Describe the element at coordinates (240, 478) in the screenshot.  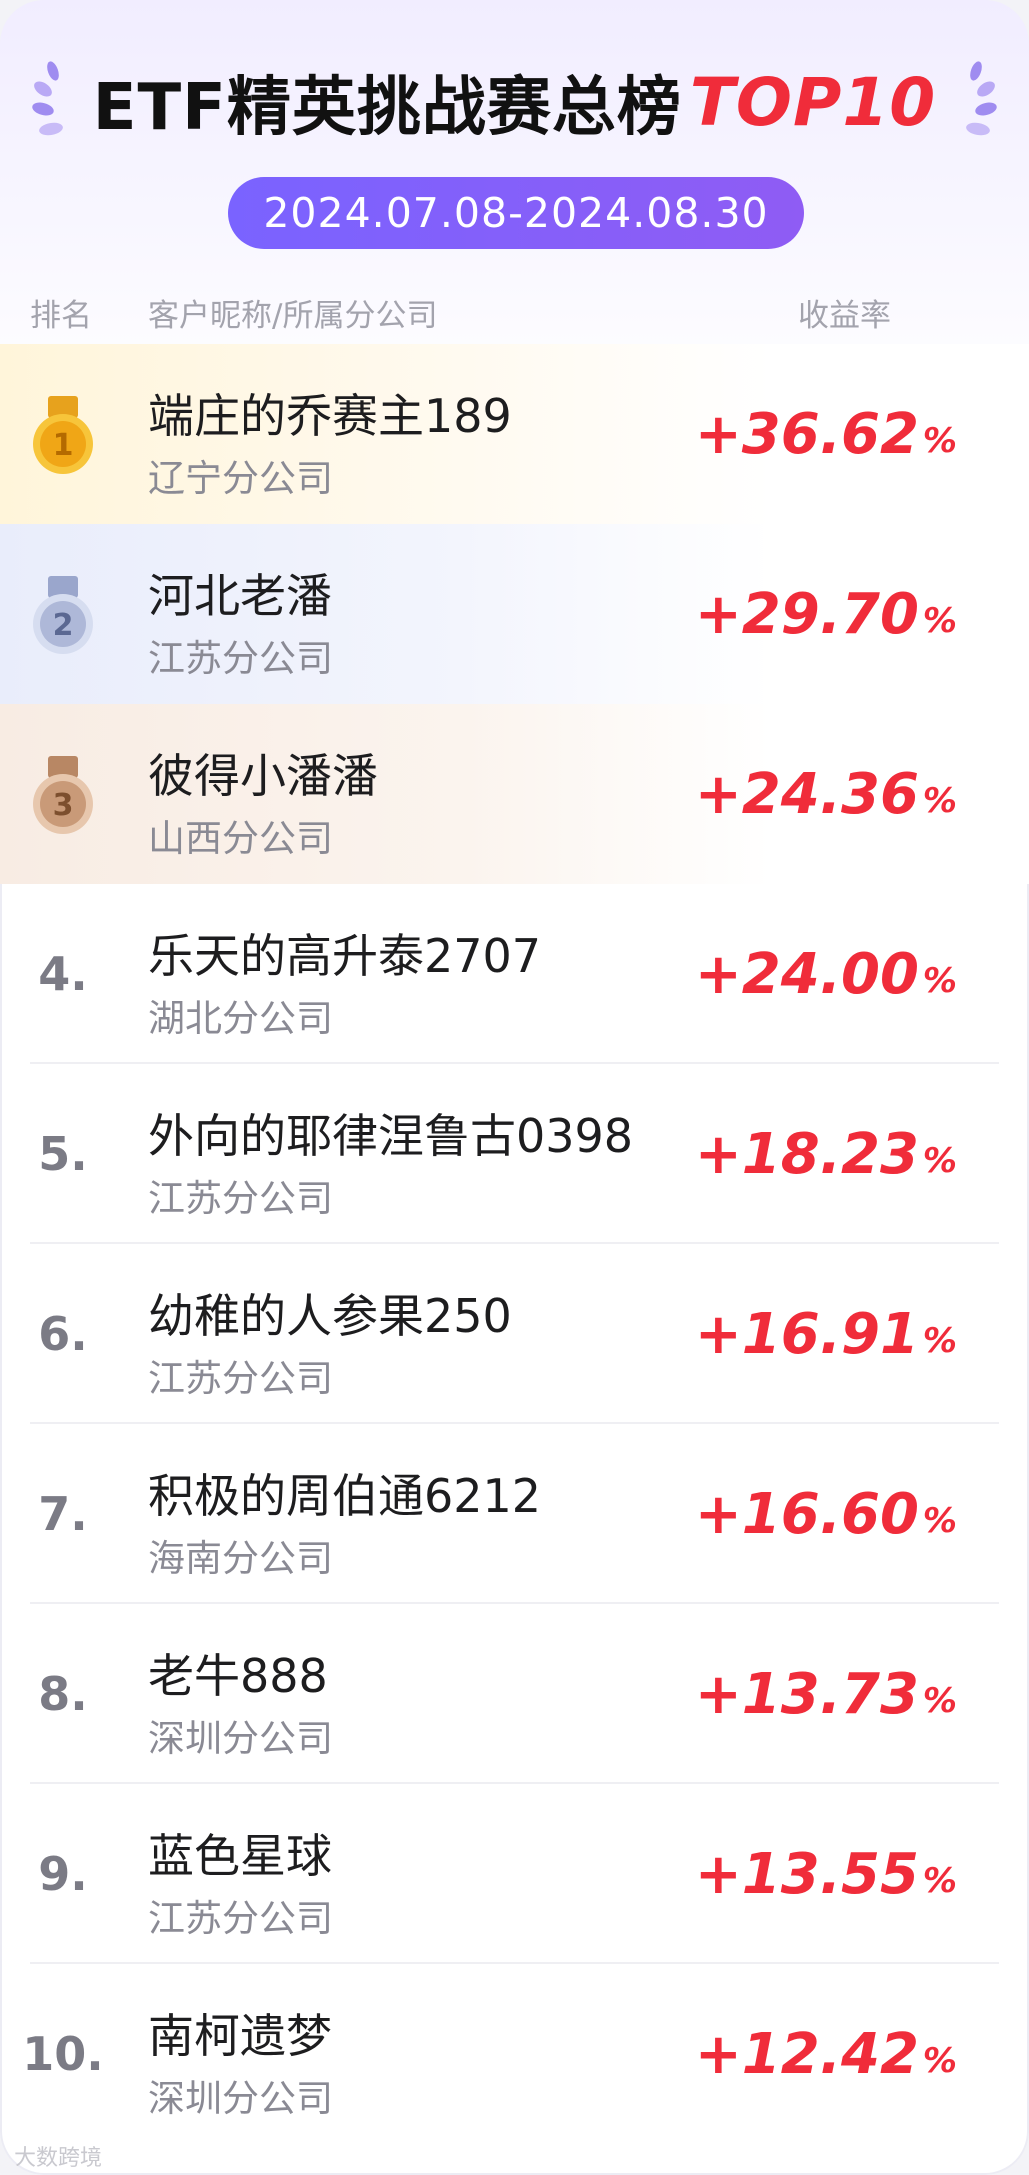
I see `branch-name: 辽宁分公司` at that location.